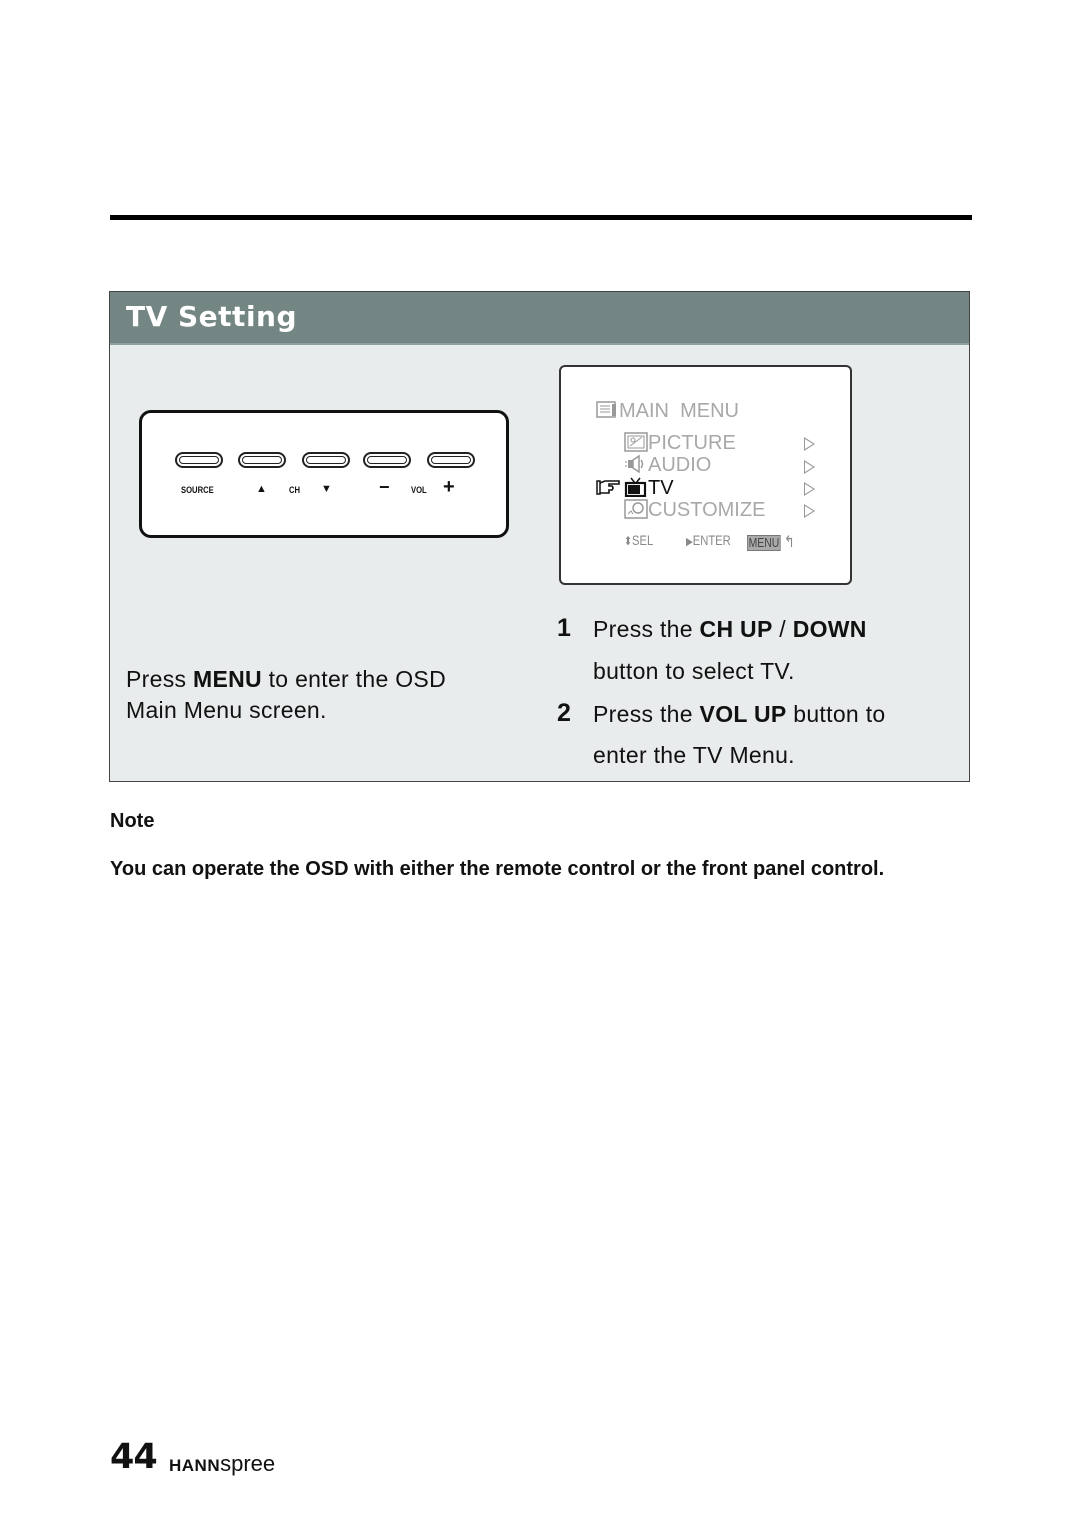 Image resolution: width=1080 pixels, height=1529 pixels. I want to click on picture-icon, so click(636, 442).